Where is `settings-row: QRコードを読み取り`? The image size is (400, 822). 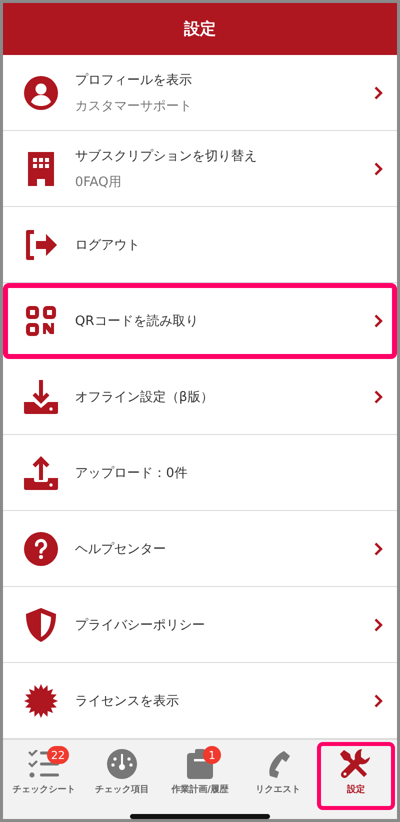
settings-row: QRコードを読み取り is located at coordinates (200, 321).